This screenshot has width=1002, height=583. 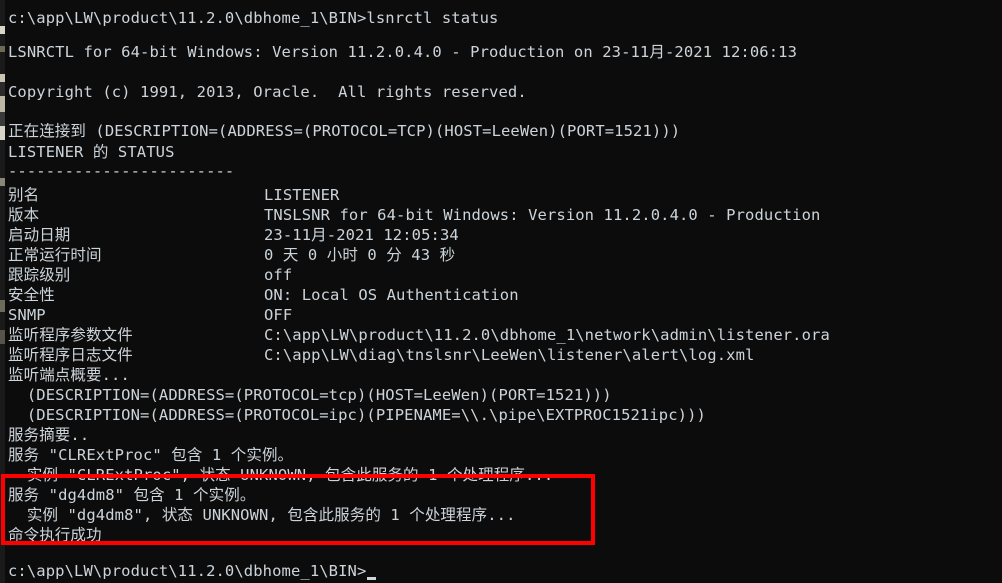 I want to click on status-value-alias: LISTENER, so click(x=302, y=195).